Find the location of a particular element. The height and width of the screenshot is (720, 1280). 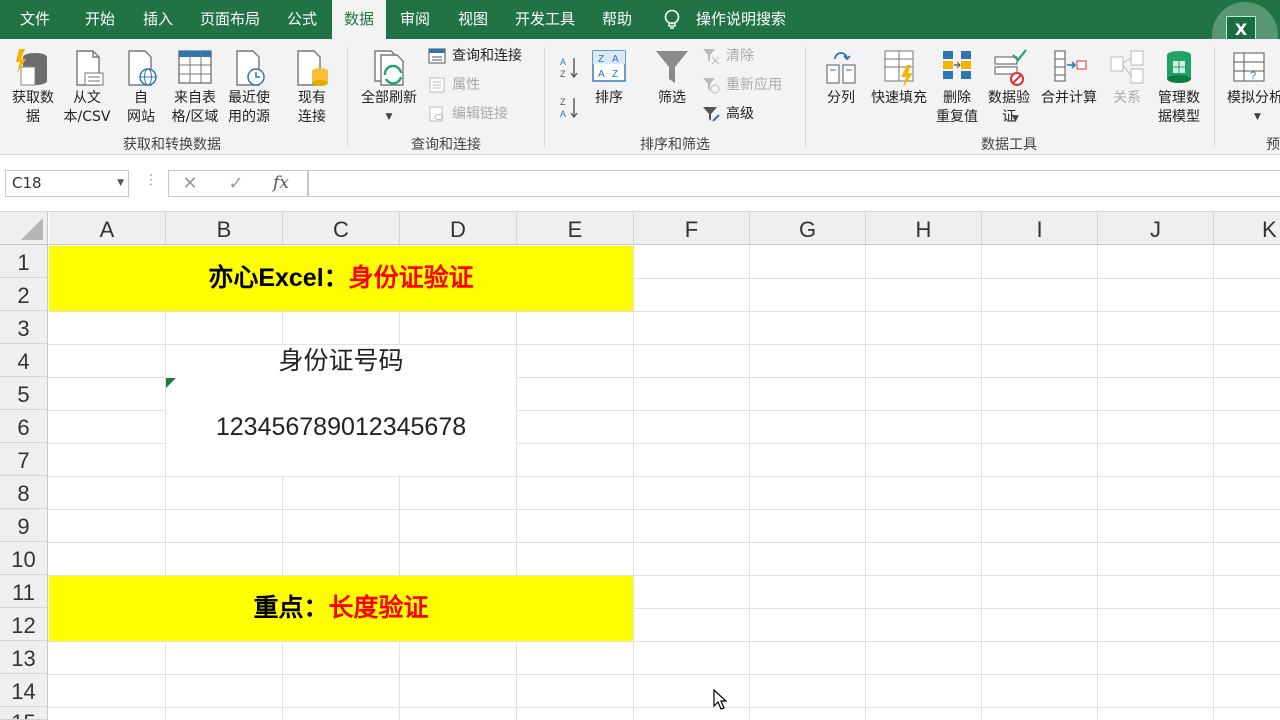

insert-function-icon: fx is located at coordinates (281, 183).